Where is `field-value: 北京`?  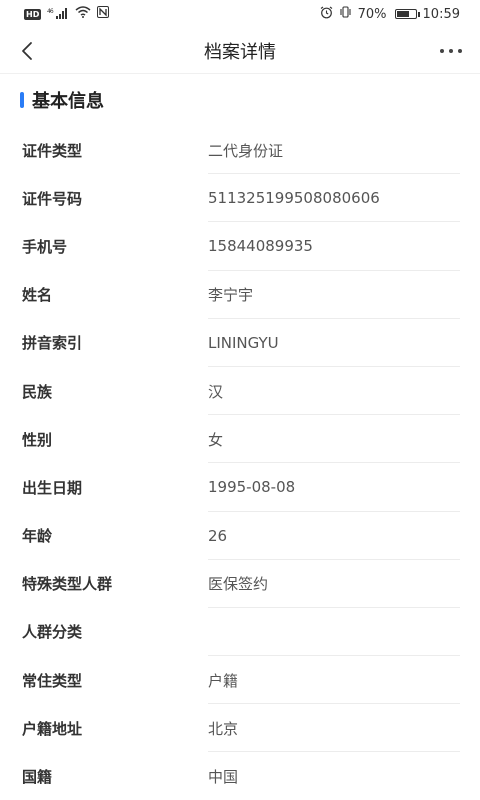
field-value: 北京 is located at coordinates (223, 728).